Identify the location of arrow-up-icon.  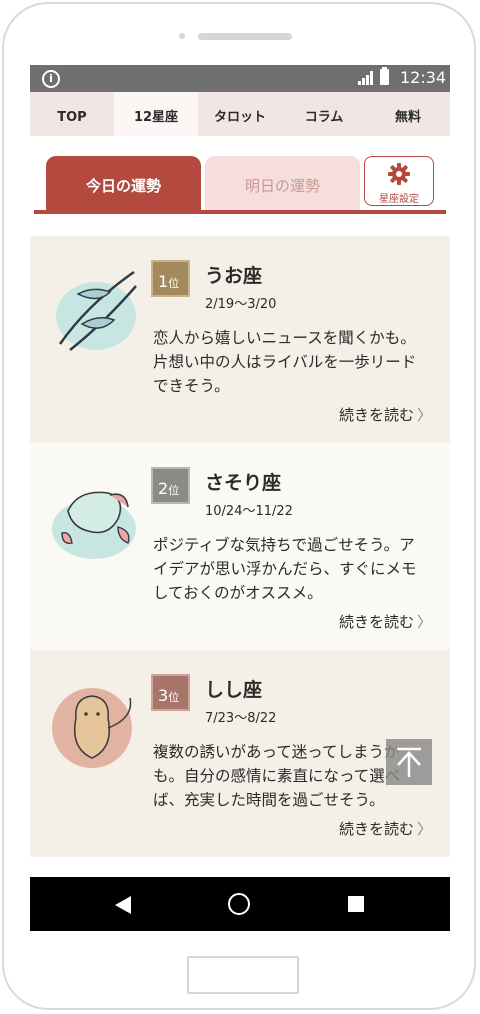
(409, 762).